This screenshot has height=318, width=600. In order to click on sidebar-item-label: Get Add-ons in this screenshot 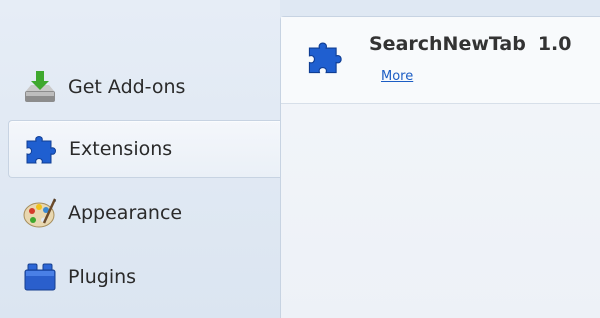, I will do `click(127, 87)`.